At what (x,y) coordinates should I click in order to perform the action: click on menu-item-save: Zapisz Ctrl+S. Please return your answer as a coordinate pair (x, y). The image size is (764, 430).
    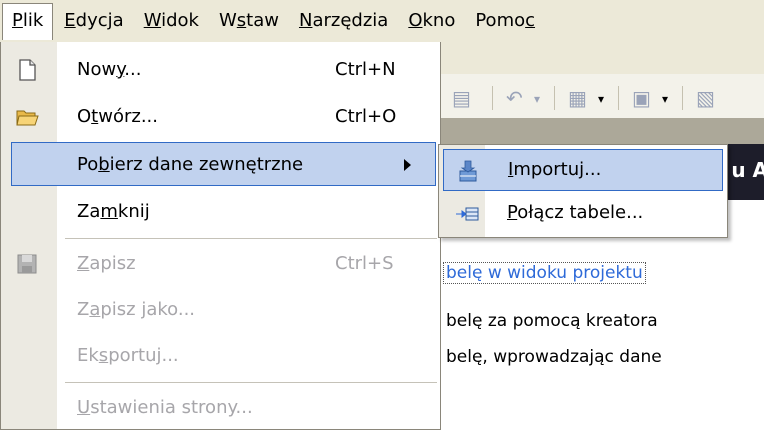
    Looking at the image, I should click on (220, 264).